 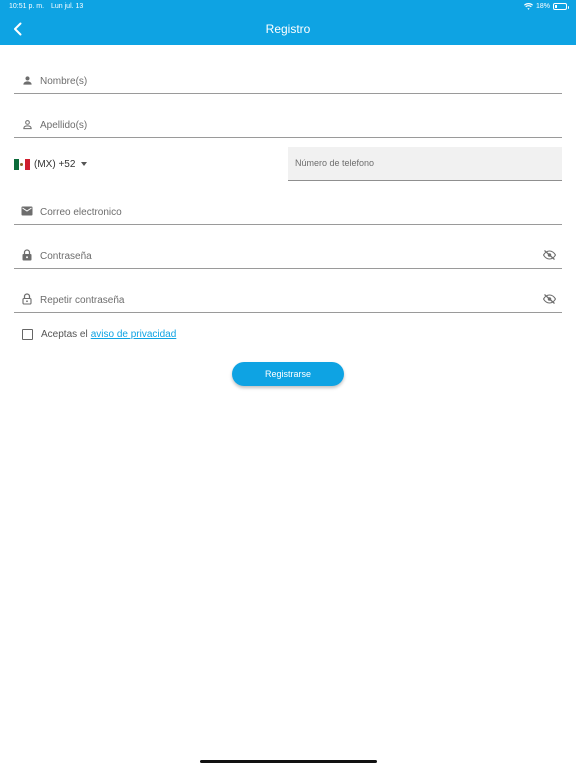 I want to click on phone-number-placeholder: Número de telefono, so click(x=335, y=163).